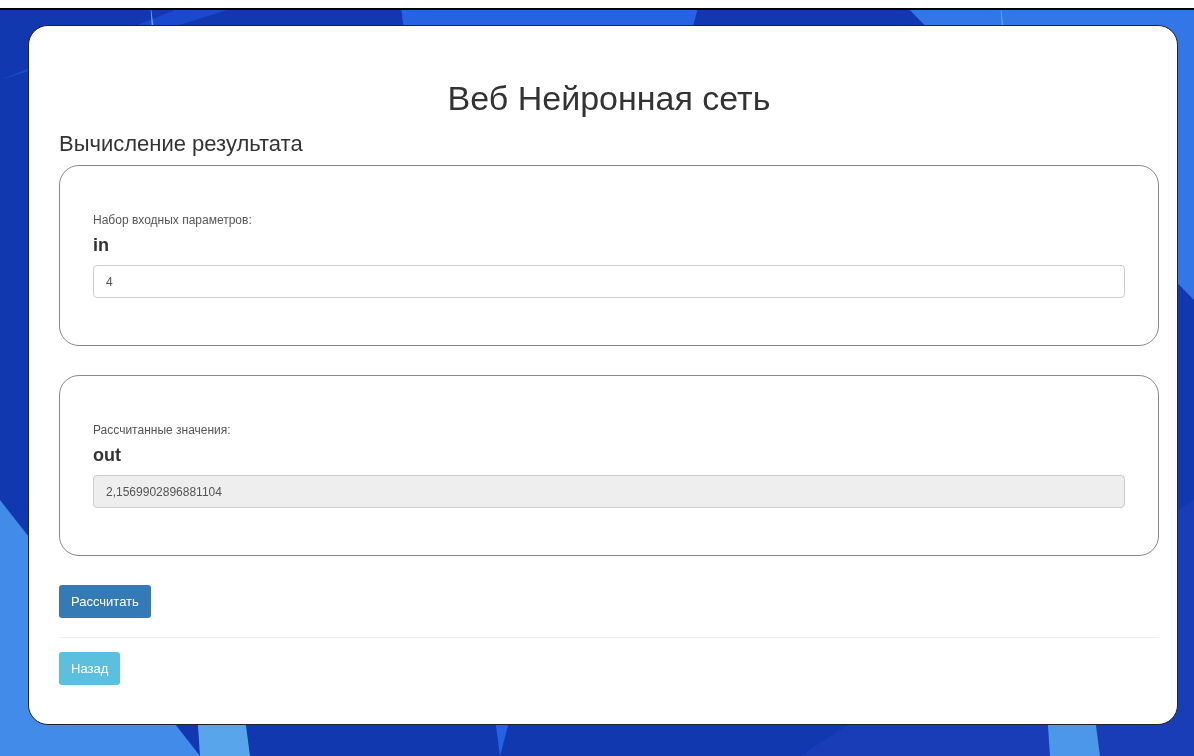 Image resolution: width=1194 pixels, height=756 pixels. Describe the element at coordinates (101, 245) in the screenshot. I see `field-label: in` at that location.